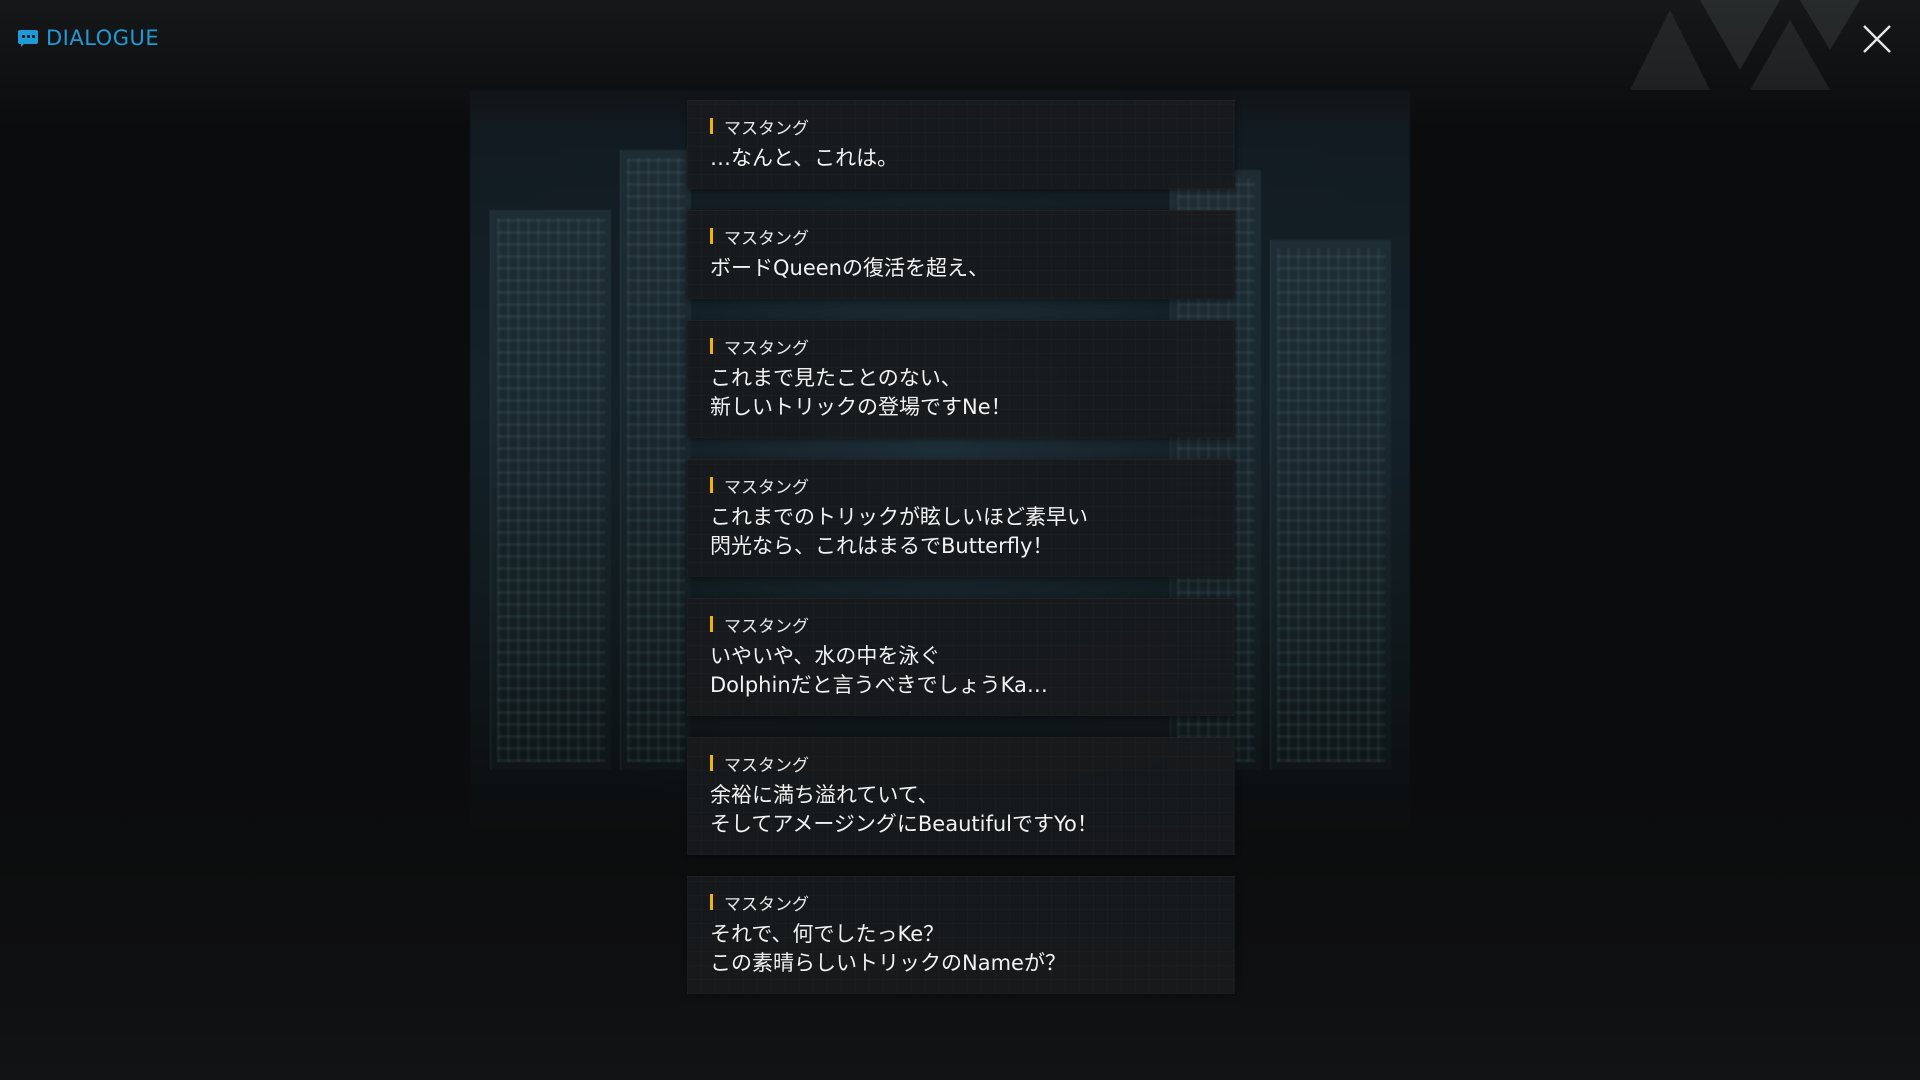 The width and height of the screenshot is (1920, 1080). I want to click on dialogue-entry: マスタング これまで見たことのない、 新しいトリックの登場ですNe！, so click(961, 379).